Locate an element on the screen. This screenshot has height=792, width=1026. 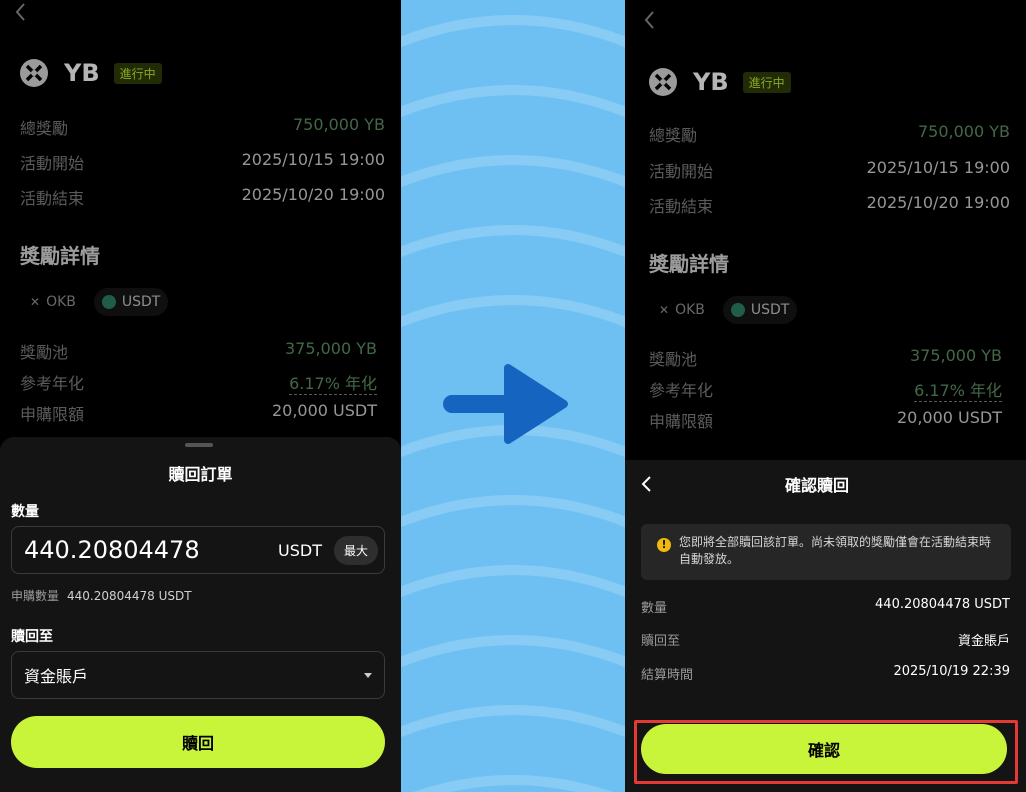
confirm-value: 資金賬戶 is located at coordinates (983, 641).